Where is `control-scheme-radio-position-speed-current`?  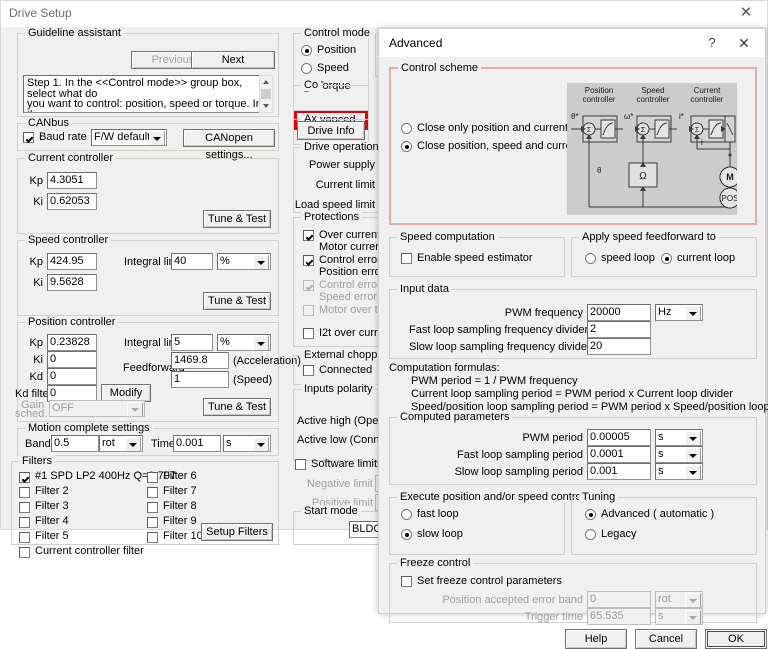 control-scheme-radio-position-speed-current is located at coordinates (406, 146).